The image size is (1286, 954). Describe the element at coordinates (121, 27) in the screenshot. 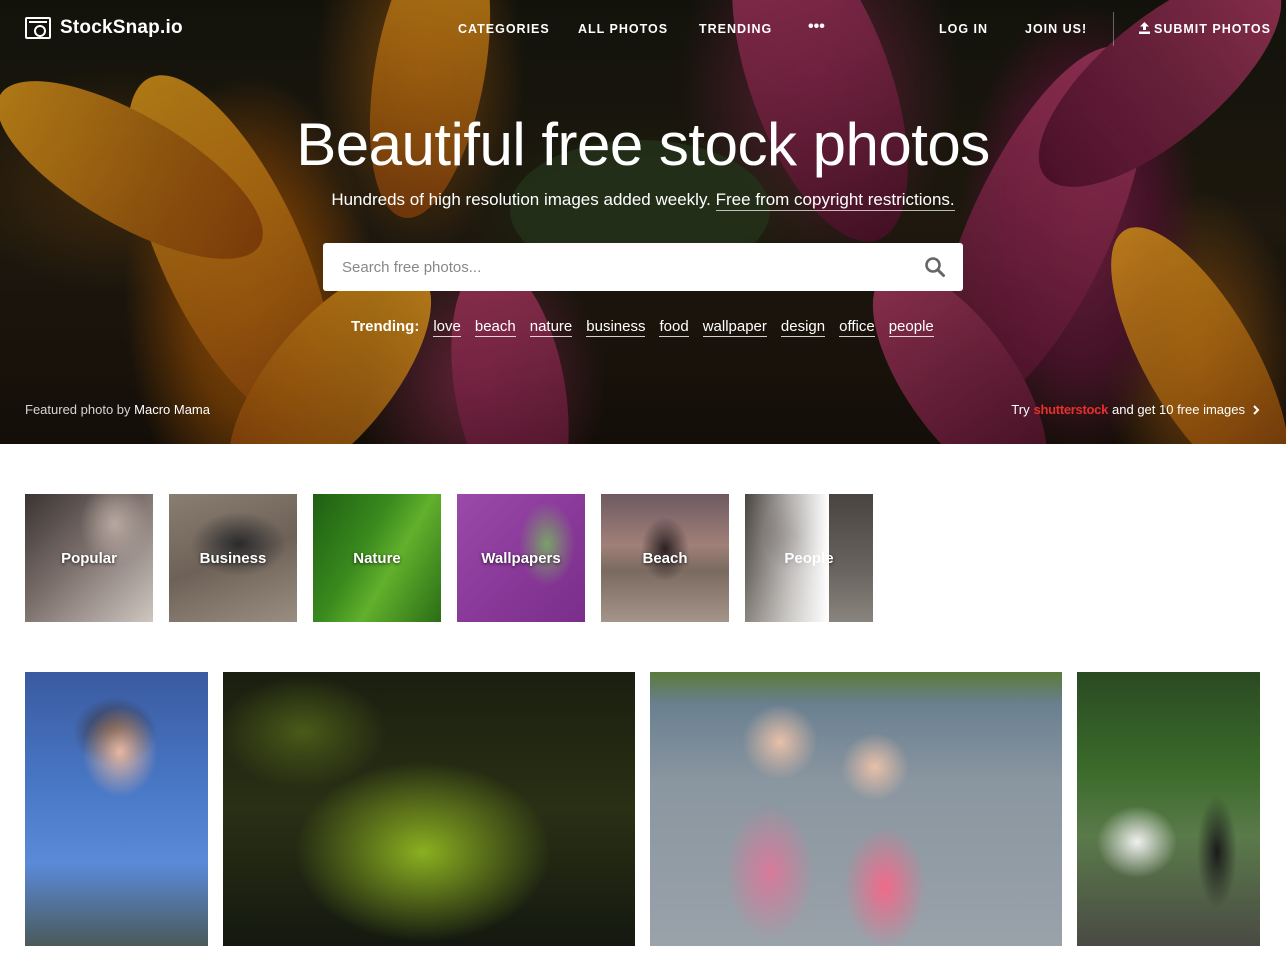

I see `logo-text: StockSnap.io` at that location.